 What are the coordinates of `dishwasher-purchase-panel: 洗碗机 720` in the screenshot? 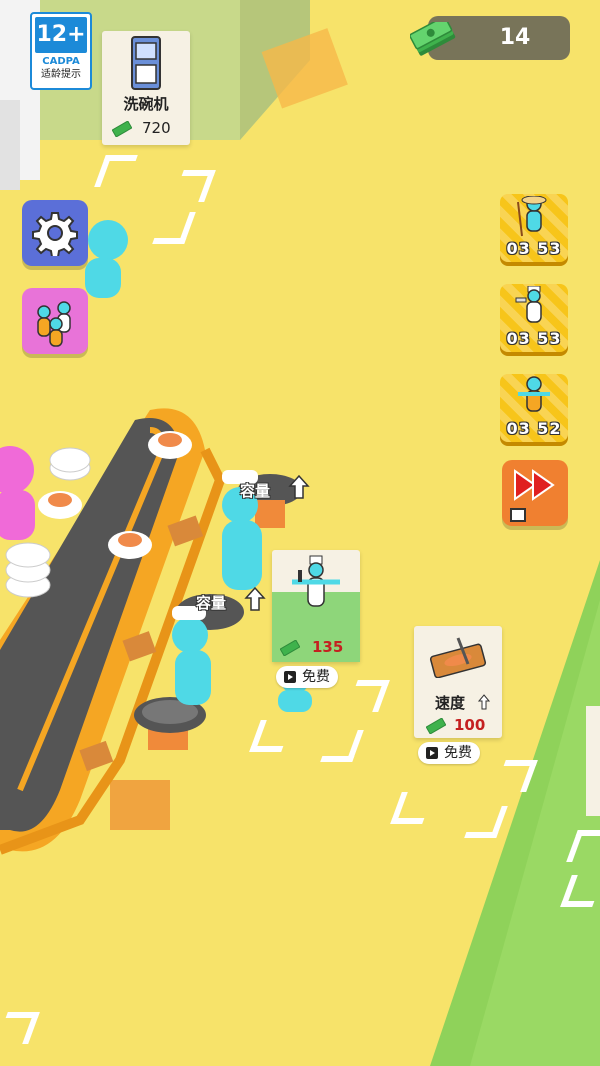 It's located at (146, 88).